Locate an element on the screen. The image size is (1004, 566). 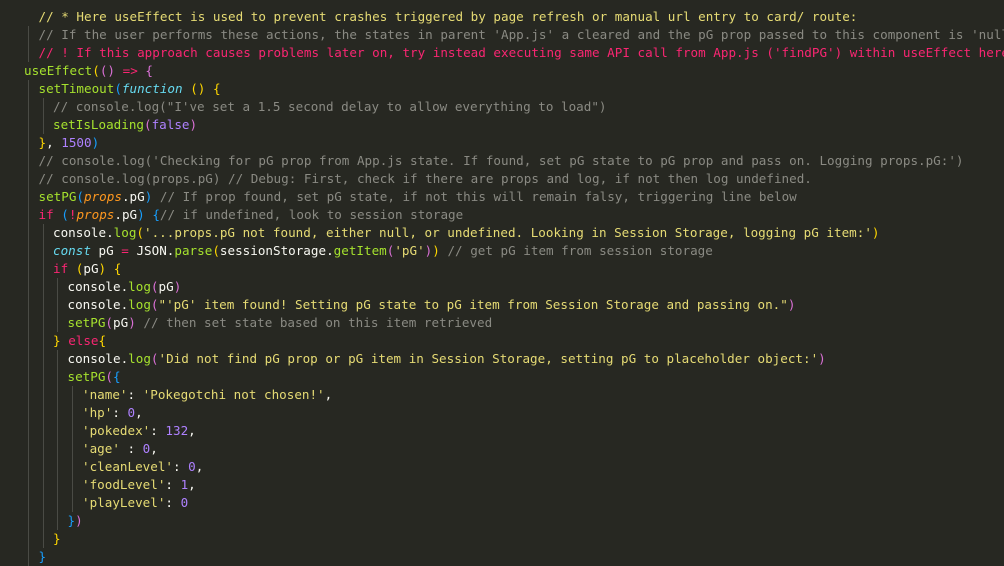
code-token: 'foodLevel' is located at coordinates (123, 484).